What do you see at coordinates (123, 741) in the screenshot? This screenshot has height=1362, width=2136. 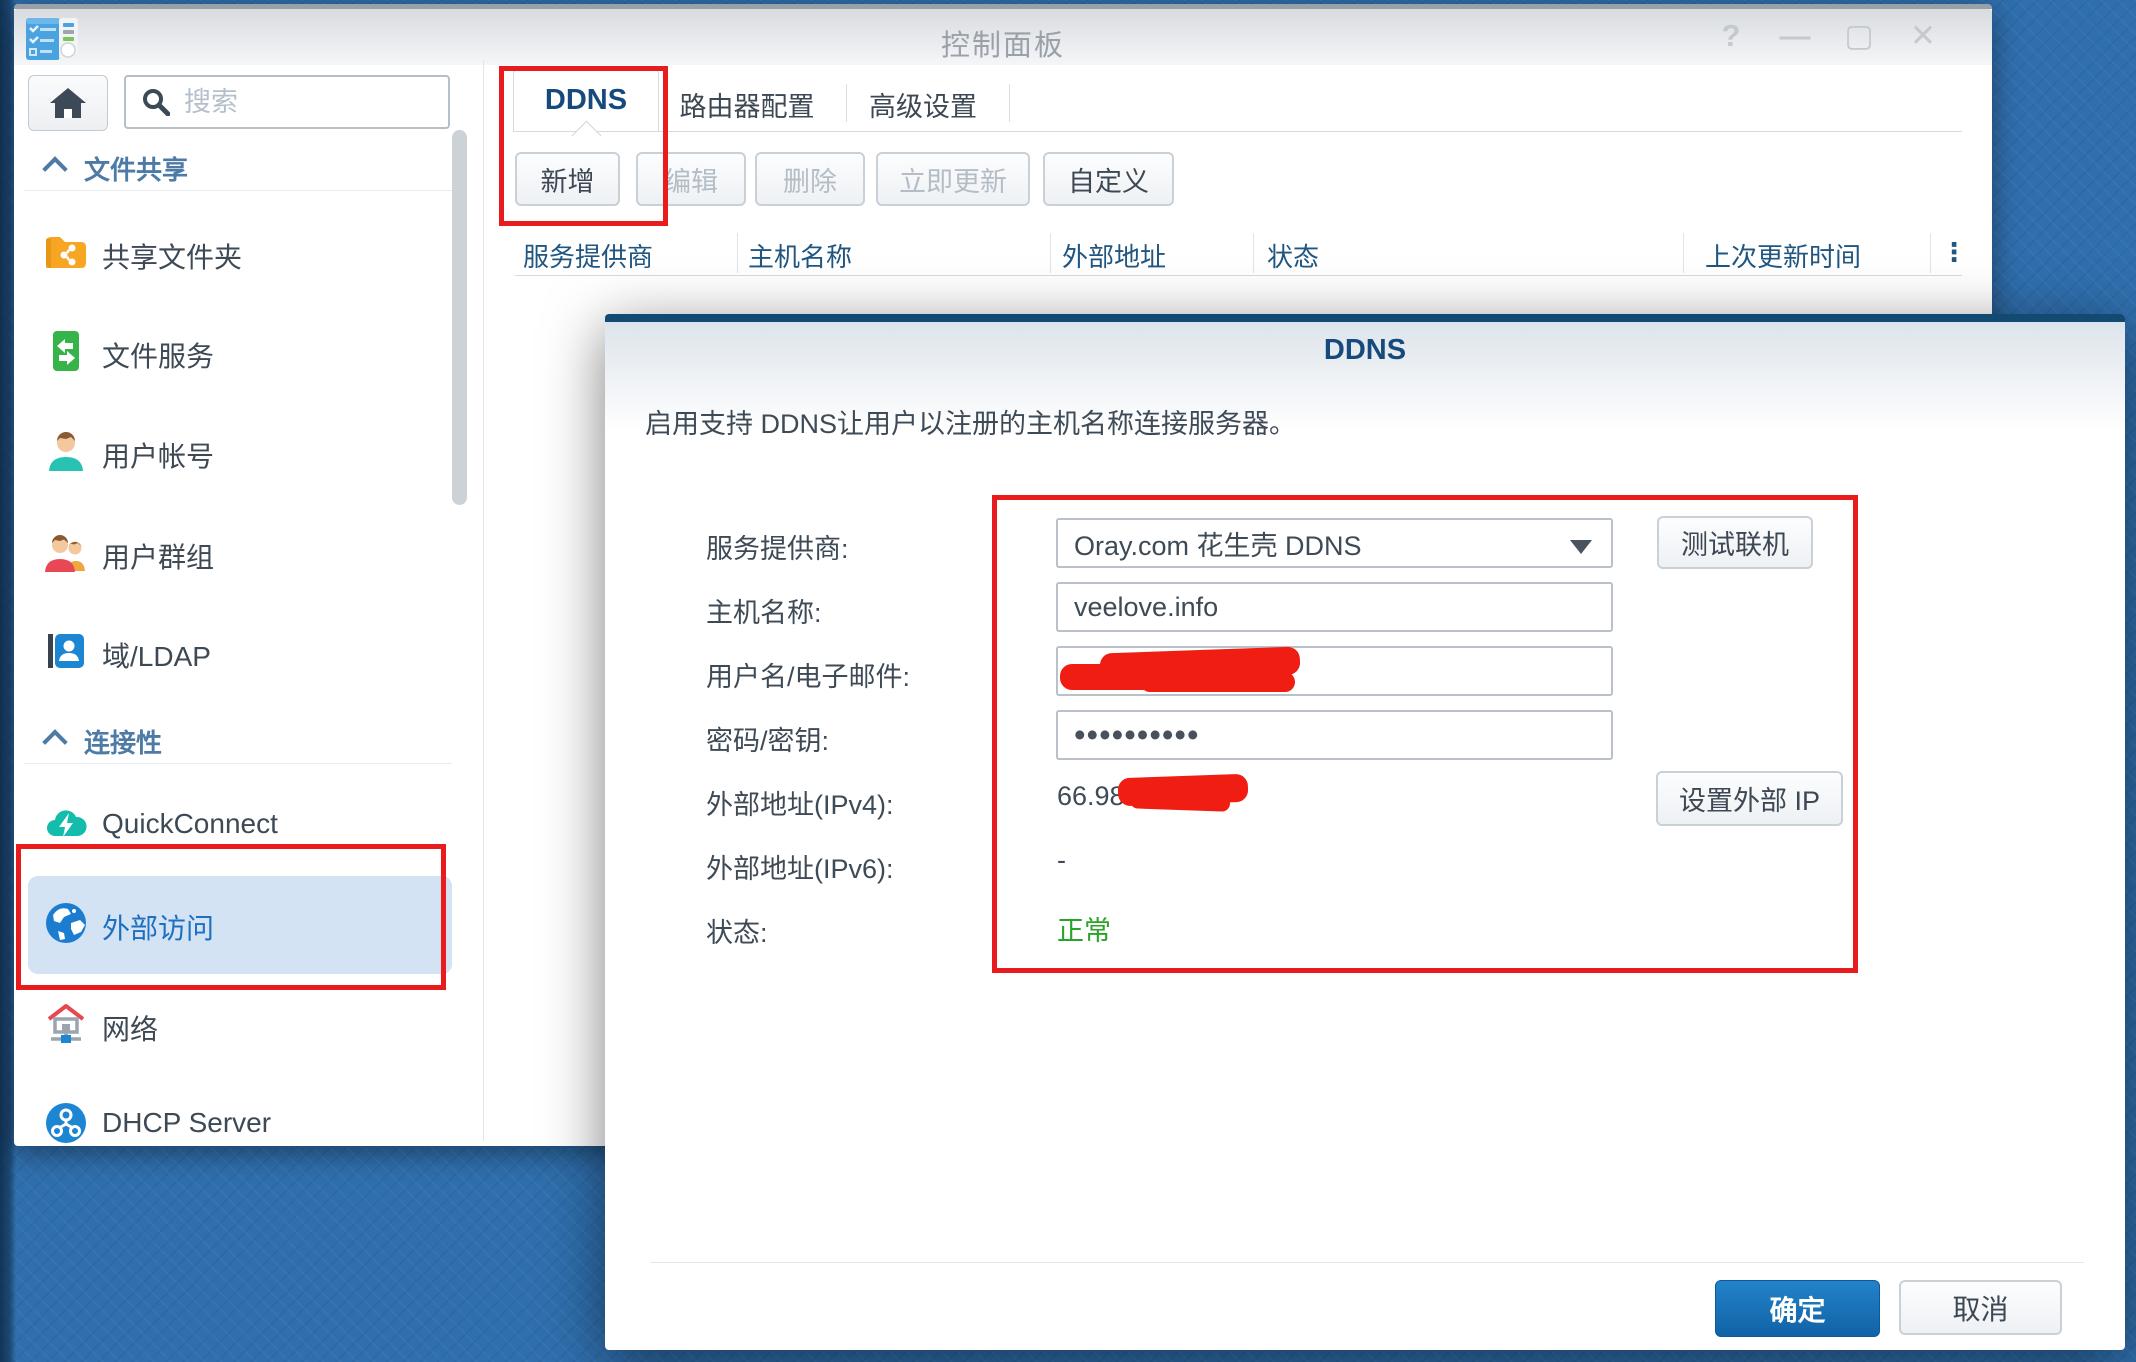 I see `section-header-connectivity: 连接性` at bounding box center [123, 741].